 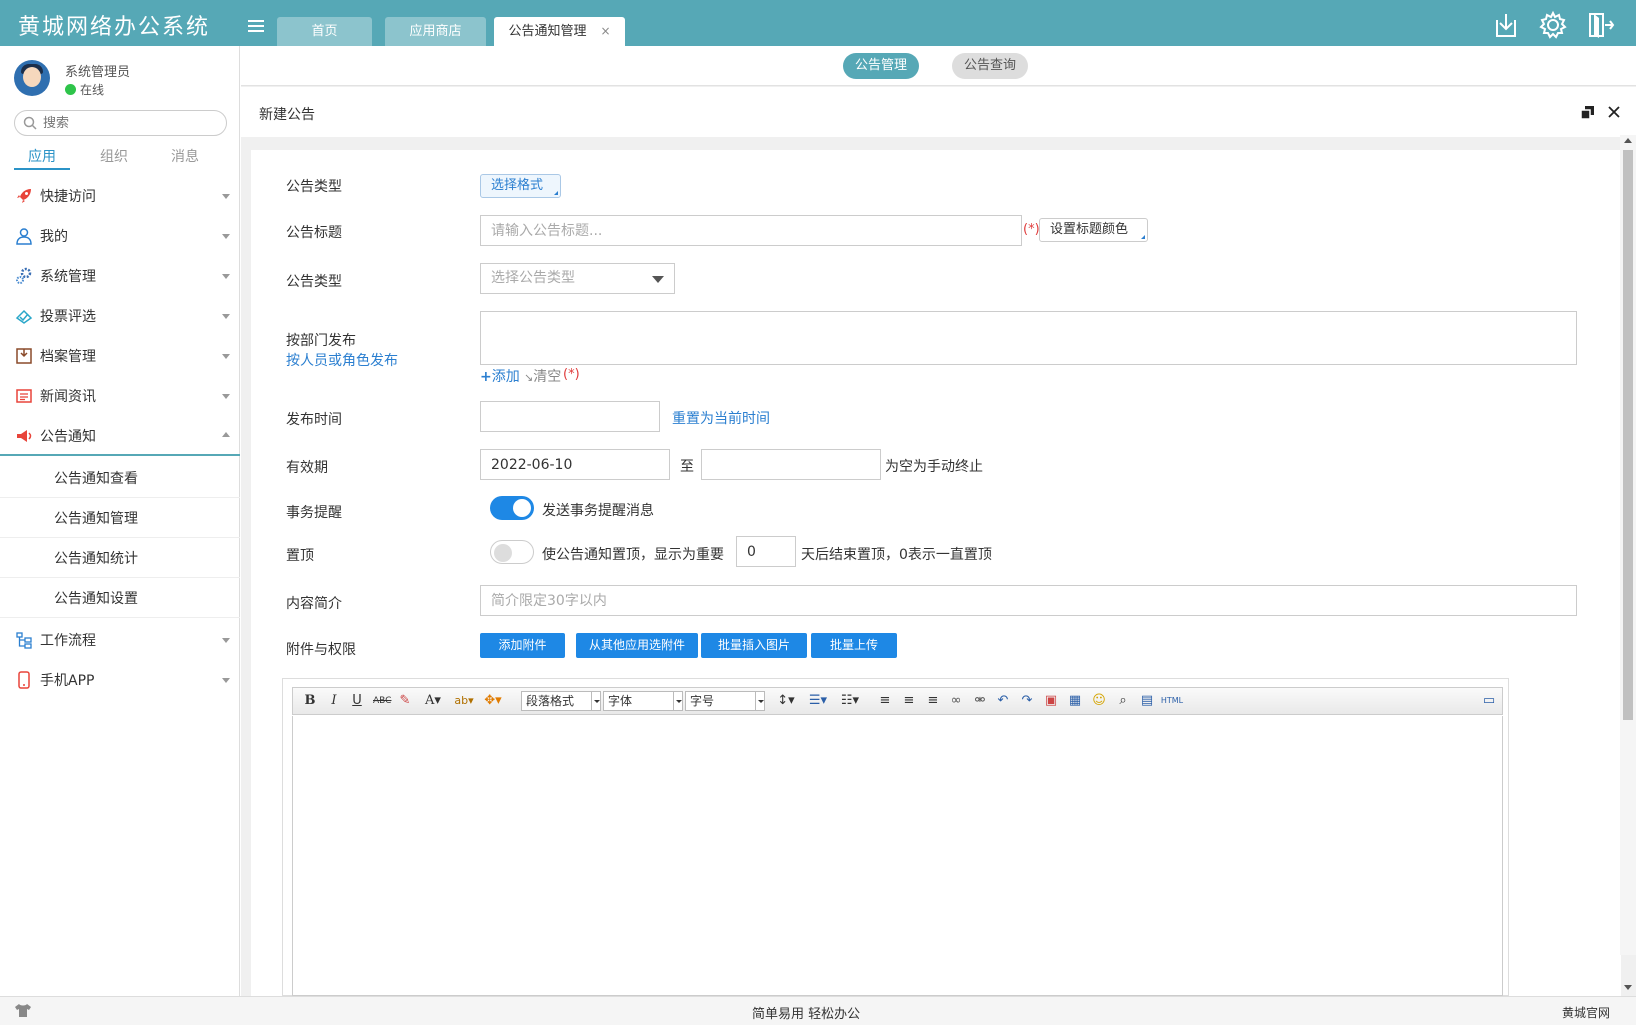 I want to click on sidebar-item-label: 我的, so click(x=54, y=237).